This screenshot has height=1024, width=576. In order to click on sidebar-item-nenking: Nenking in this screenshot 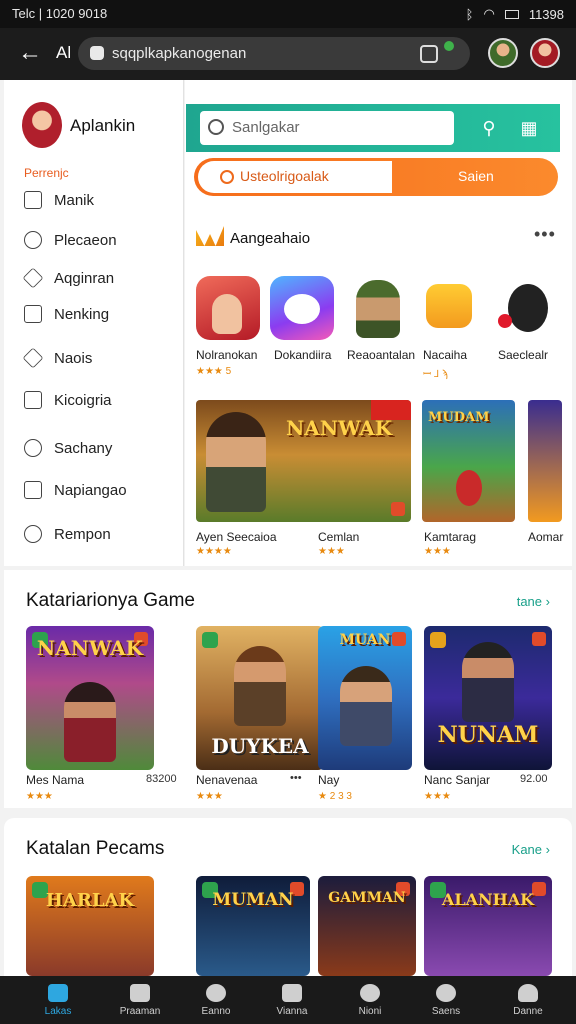, I will do `click(99, 314)`.